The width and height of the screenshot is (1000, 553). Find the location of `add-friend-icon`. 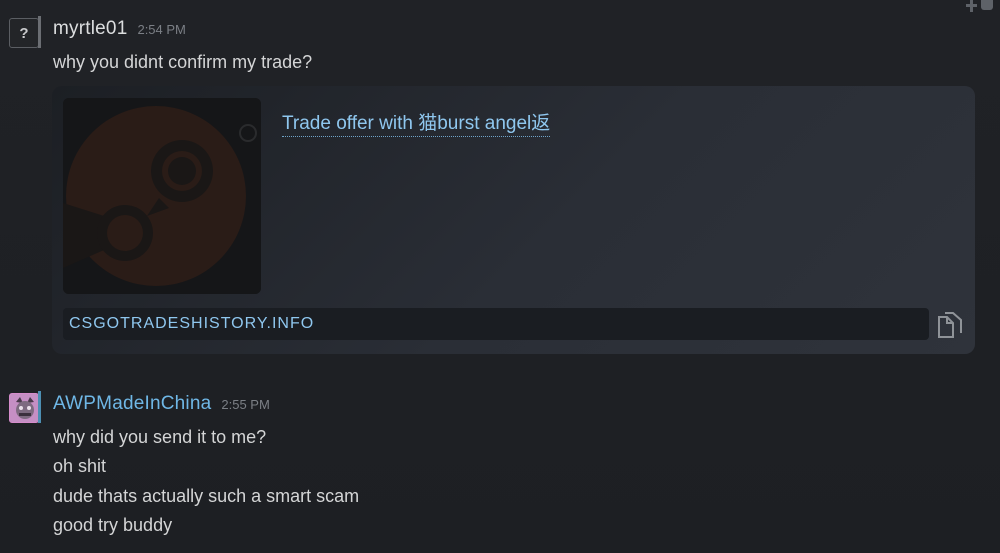

add-friend-icon is located at coordinates (982, 7).